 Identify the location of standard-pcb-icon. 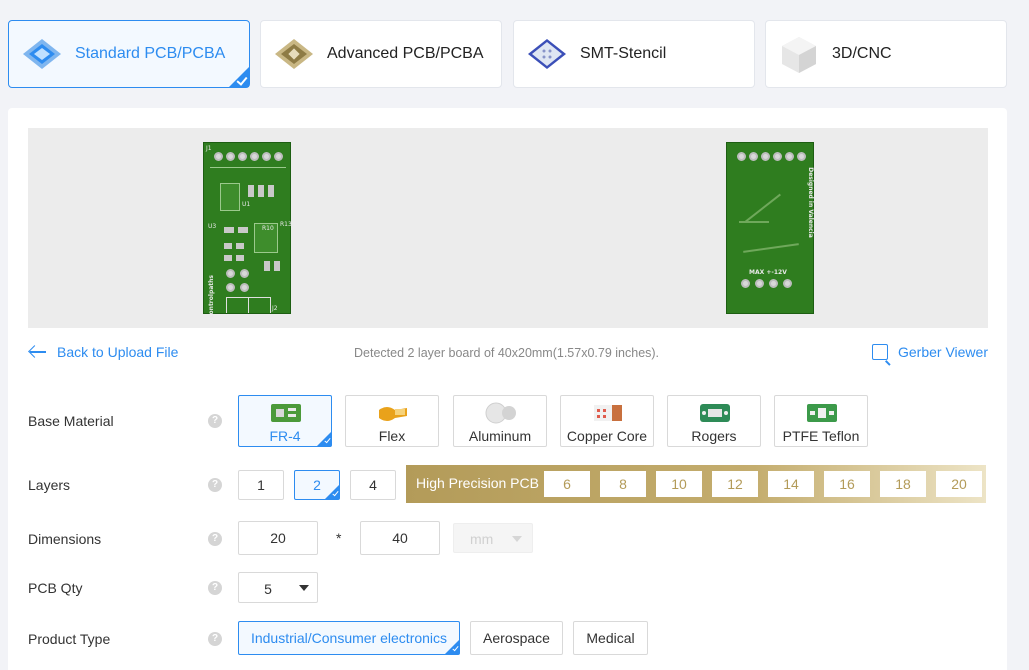
(42, 54).